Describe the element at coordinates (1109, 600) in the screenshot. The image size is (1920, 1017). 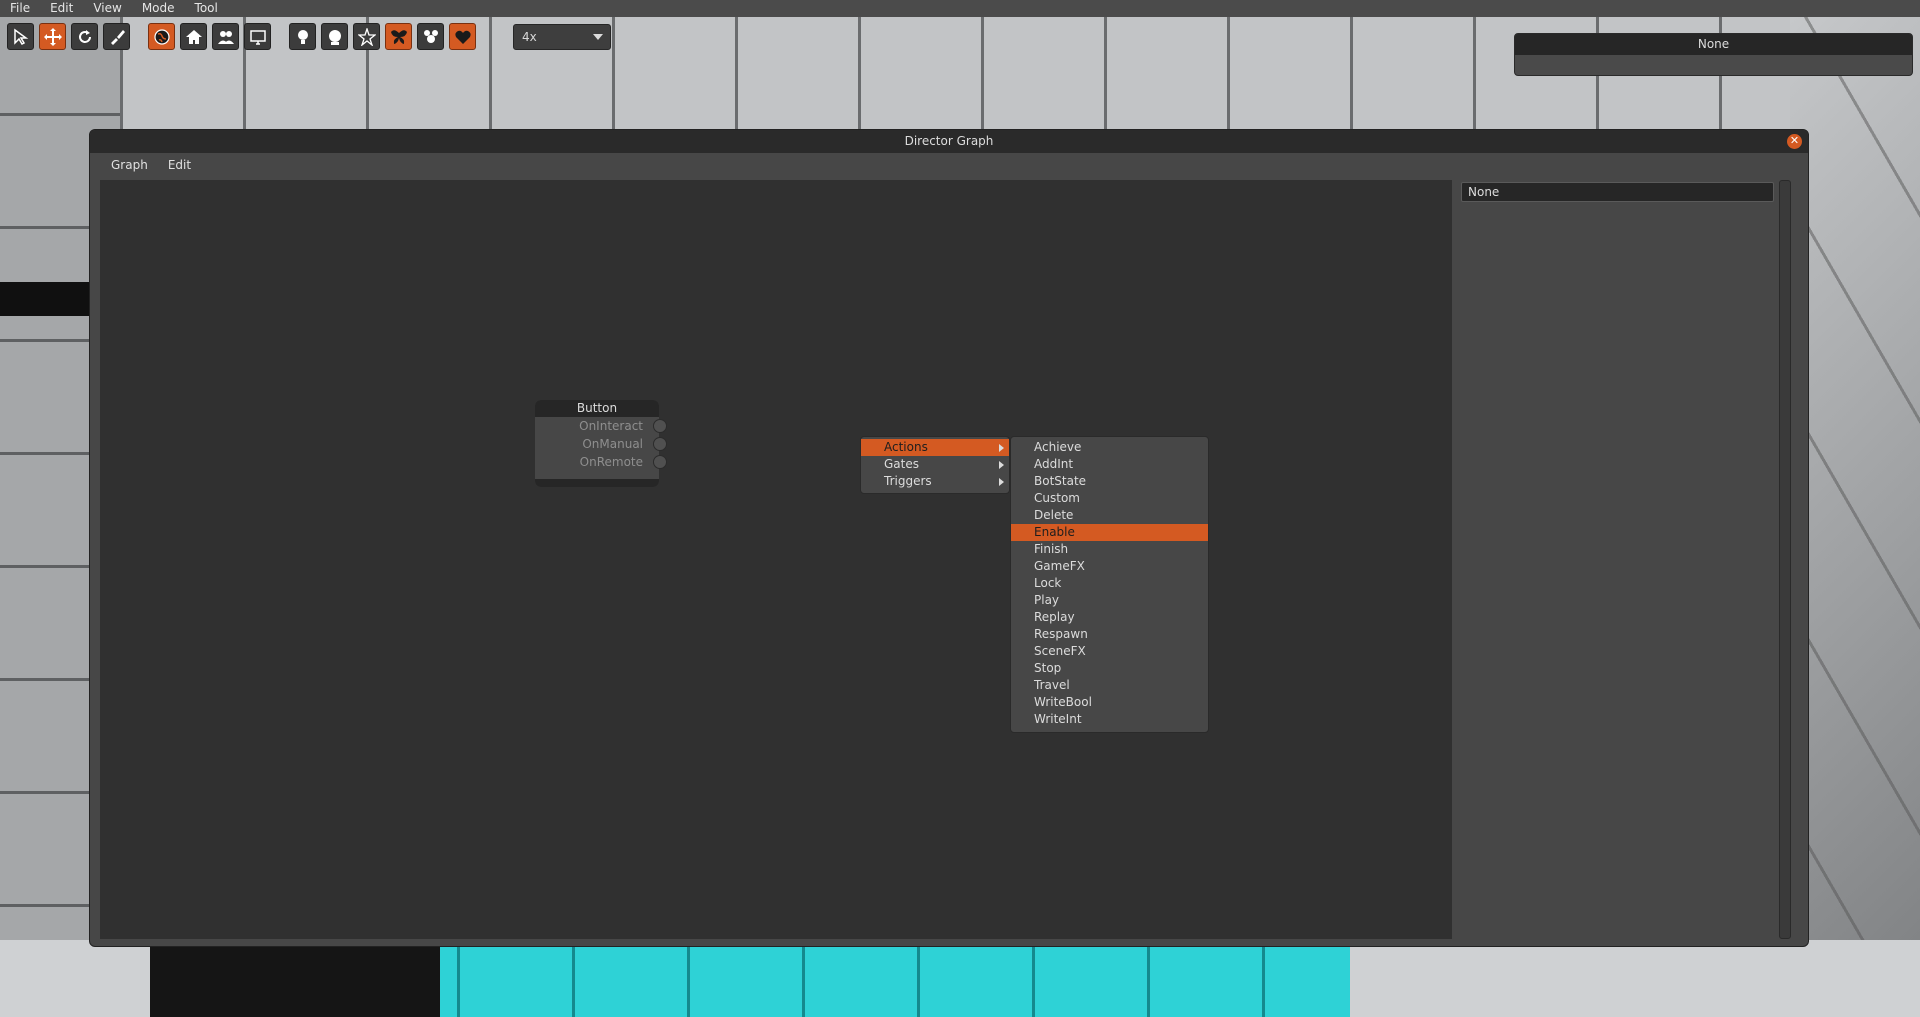
I see `menu-item-play: Play` at that location.